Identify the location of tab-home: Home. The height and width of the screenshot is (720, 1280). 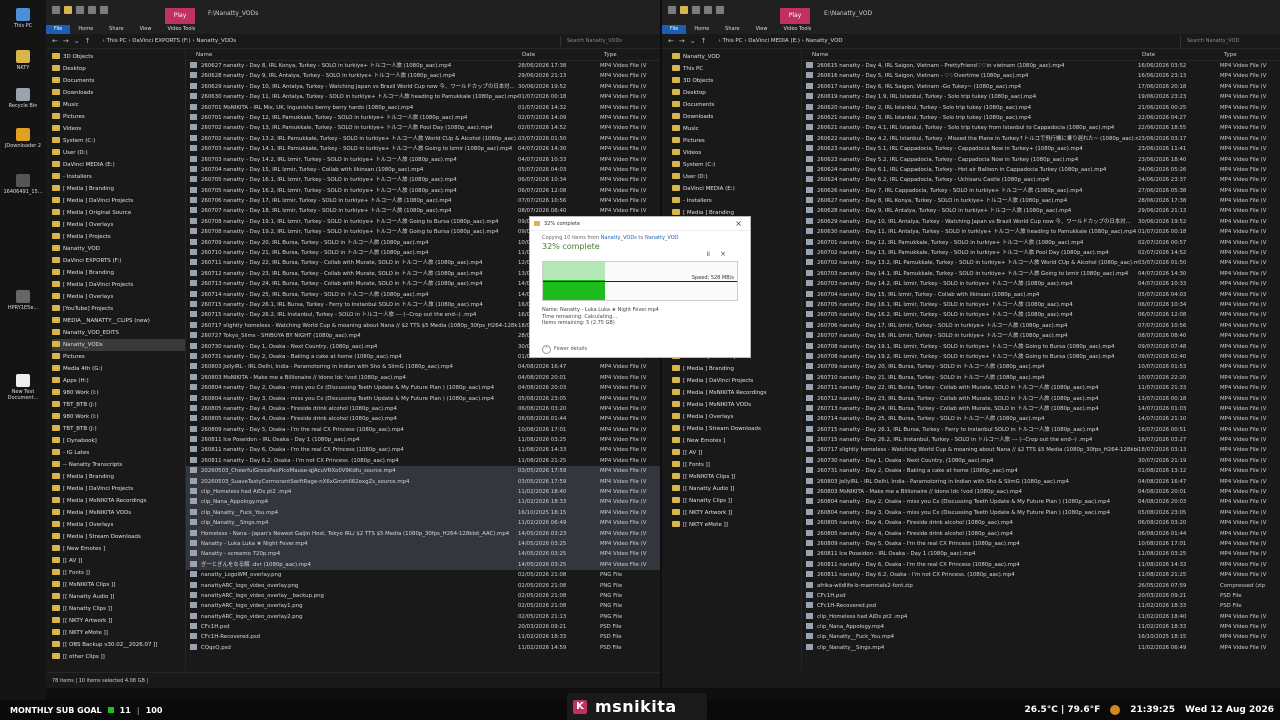
(701, 29).